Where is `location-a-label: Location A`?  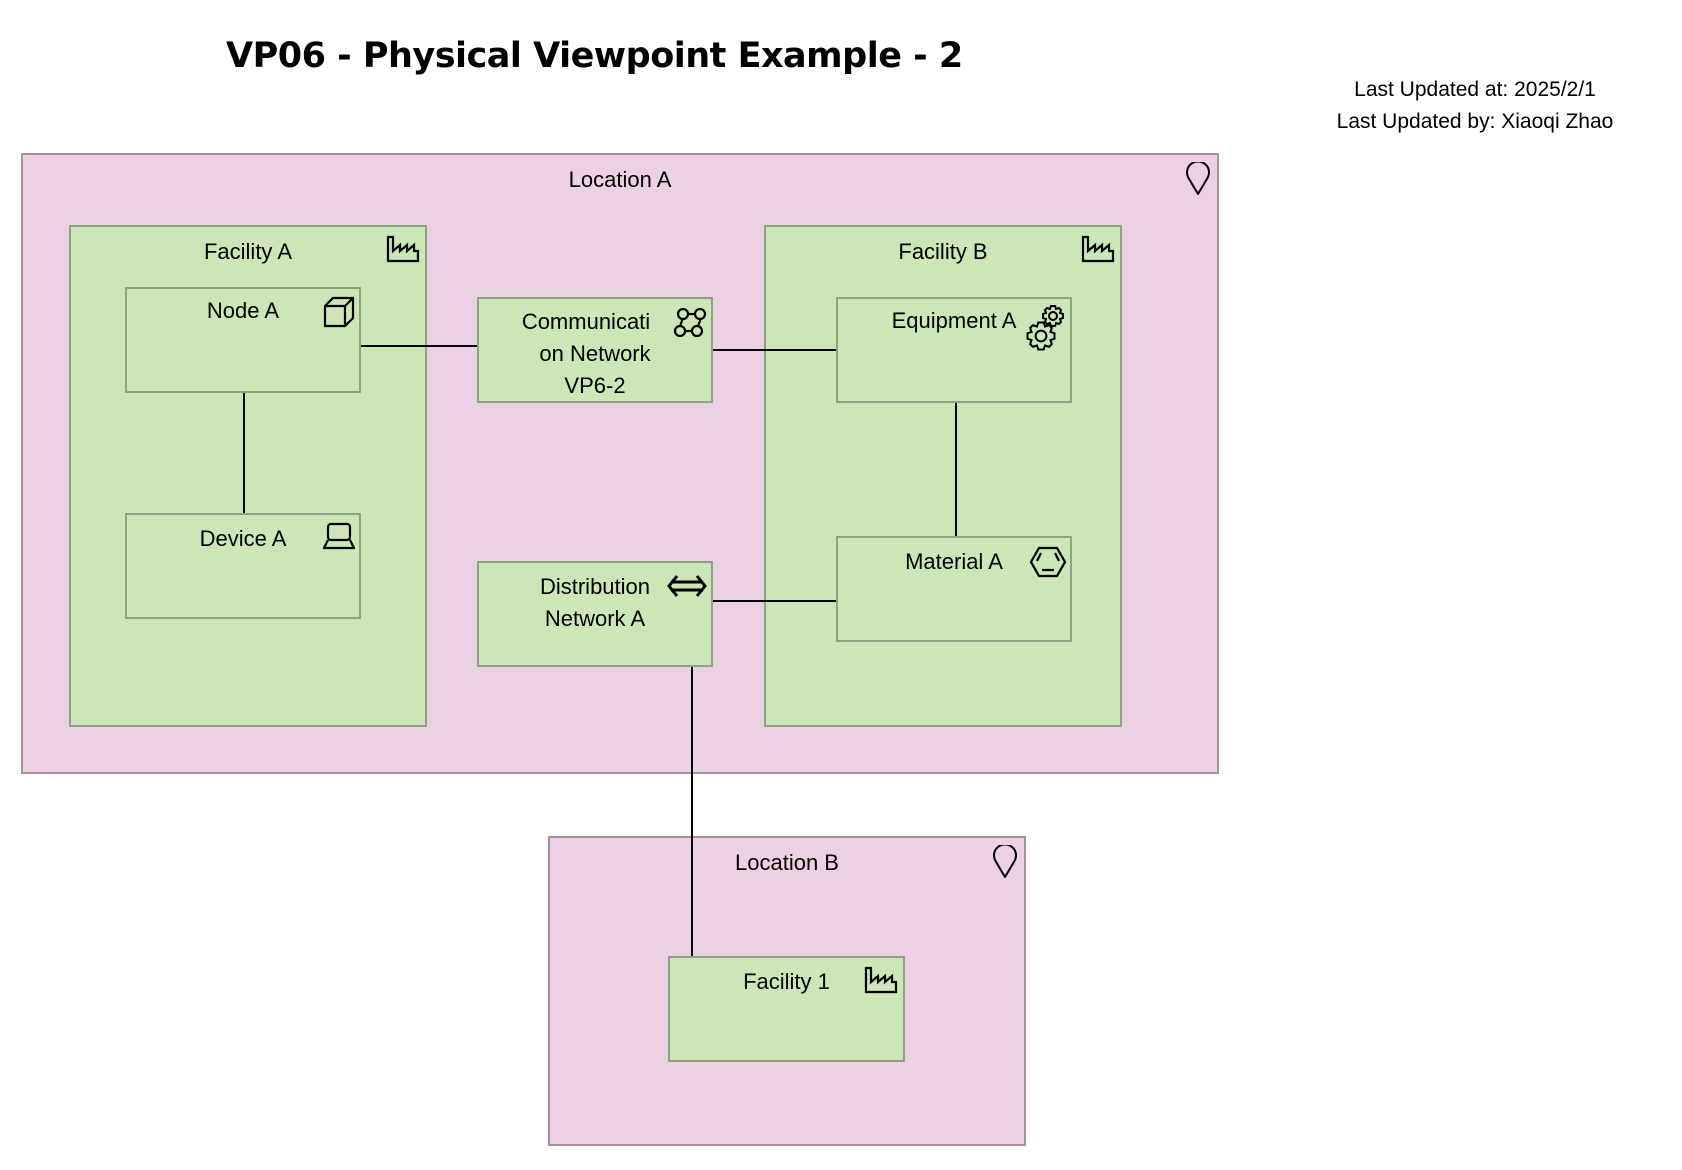
location-a-label: Location A is located at coordinates (620, 179).